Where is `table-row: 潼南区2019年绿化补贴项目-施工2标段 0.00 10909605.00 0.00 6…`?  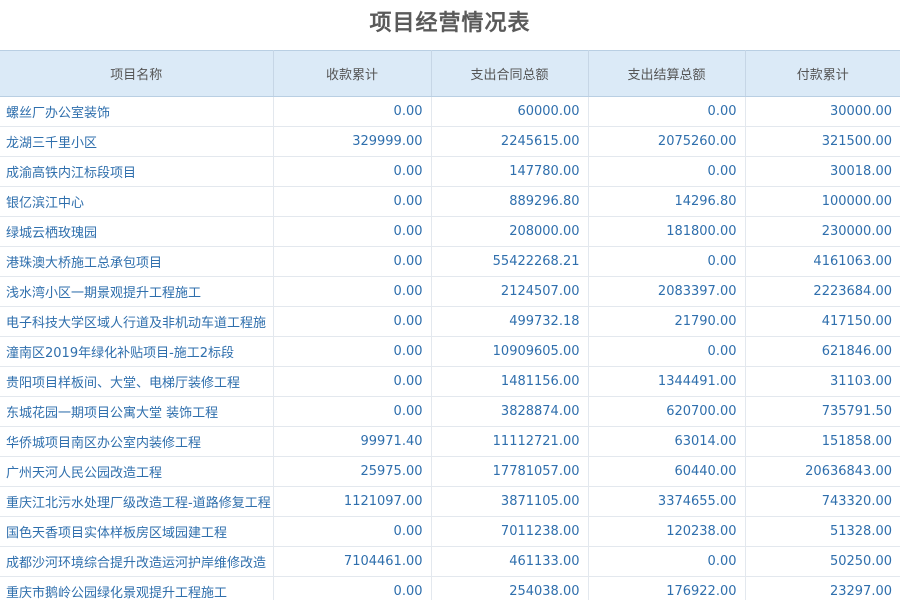 table-row: 潼南区2019年绿化补贴项目-施工2标段 0.00 10909605.00 0.00 6… is located at coordinates (450, 351).